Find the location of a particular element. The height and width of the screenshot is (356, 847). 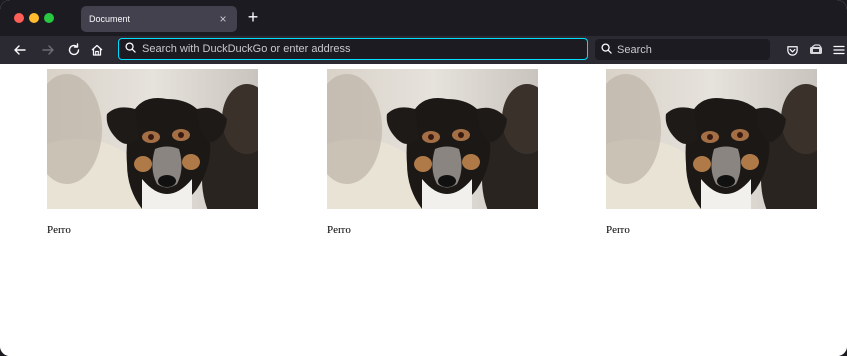

close-window-button is located at coordinates (19, 18).